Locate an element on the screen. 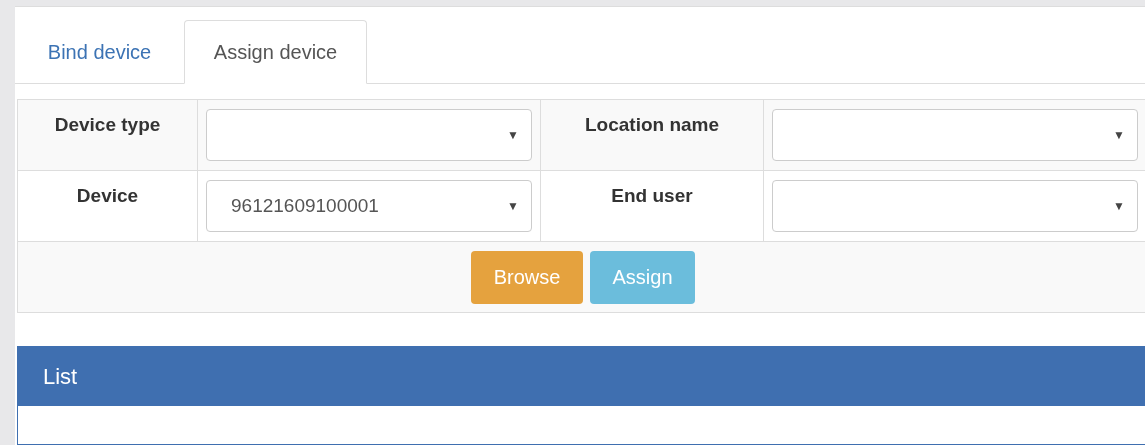 The image size is (1145, 445). tab: Assign device is located at coordinates (275, 52).